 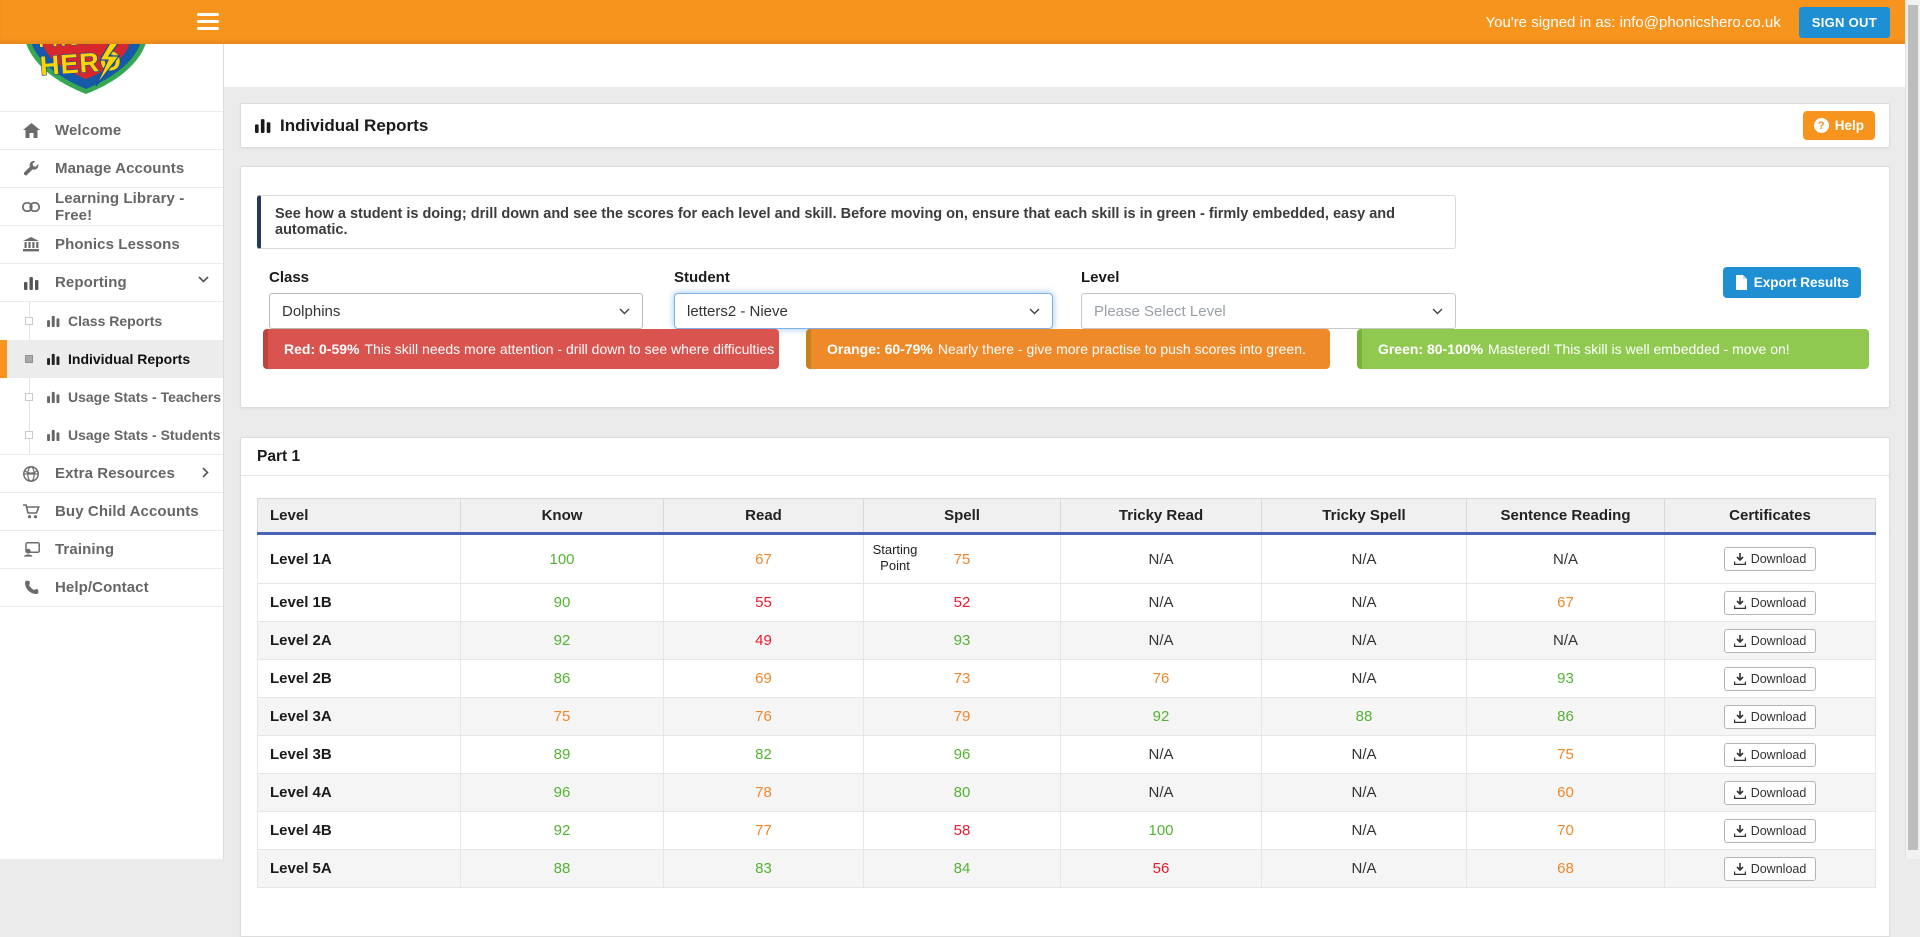 What do you see at coordinates (359, 755) in the screenshot?
I see `level-cell: Level 3B` at bounding box center [359, 755].